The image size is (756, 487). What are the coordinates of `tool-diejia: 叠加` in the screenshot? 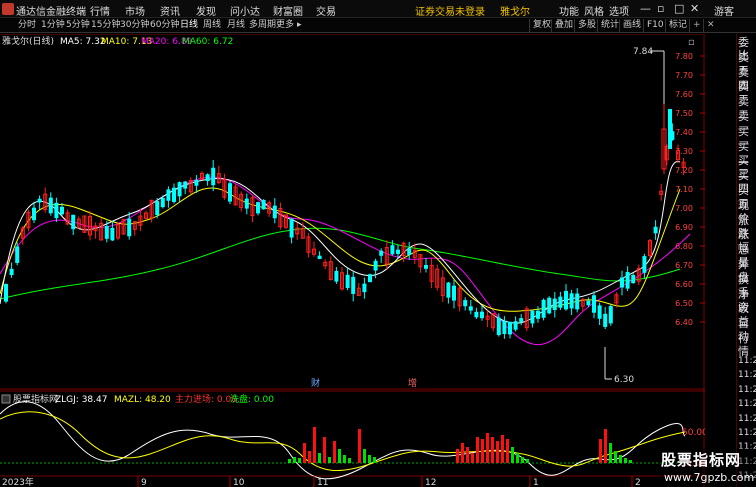 It's located at (562, 25).